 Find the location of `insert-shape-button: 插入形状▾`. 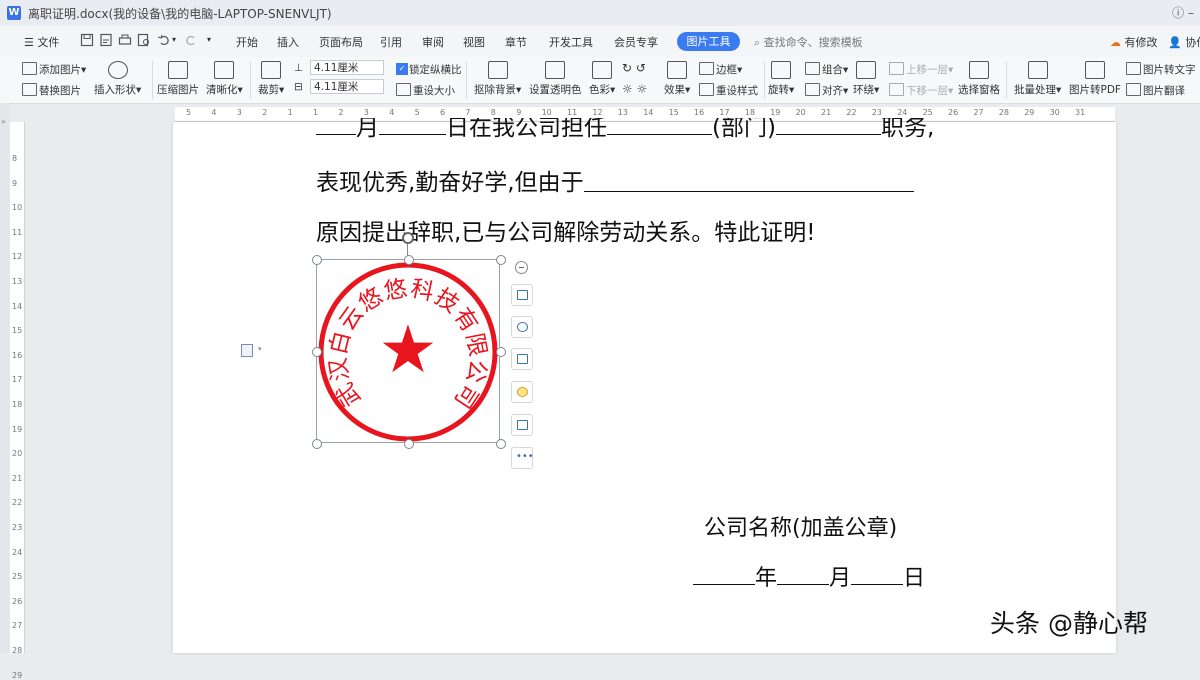

insert-shape-button: 插入形状▾ is located at coordinates (117, 79).